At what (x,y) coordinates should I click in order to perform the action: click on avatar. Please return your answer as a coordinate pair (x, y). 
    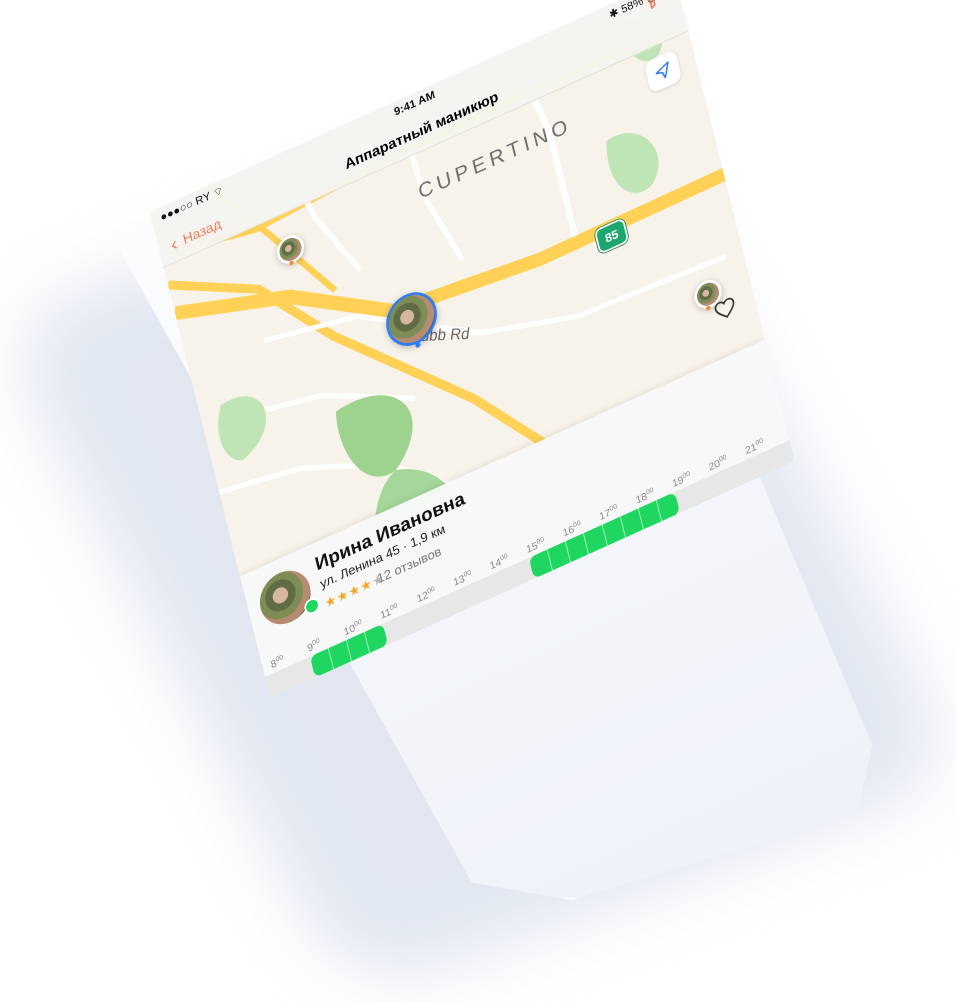
    Looking at the image, I should click on (285, 597).